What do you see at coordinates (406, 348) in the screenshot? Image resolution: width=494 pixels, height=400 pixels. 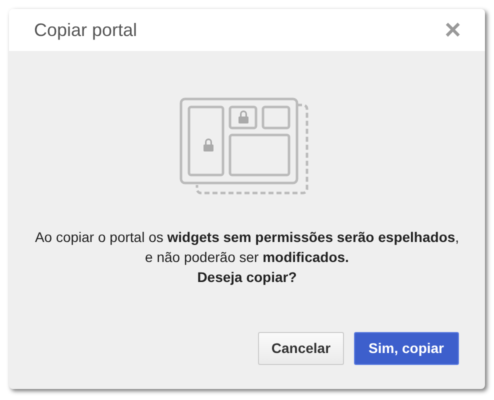 I see `confirm-button: Sim, copiar` at bounding box center [406, 348].